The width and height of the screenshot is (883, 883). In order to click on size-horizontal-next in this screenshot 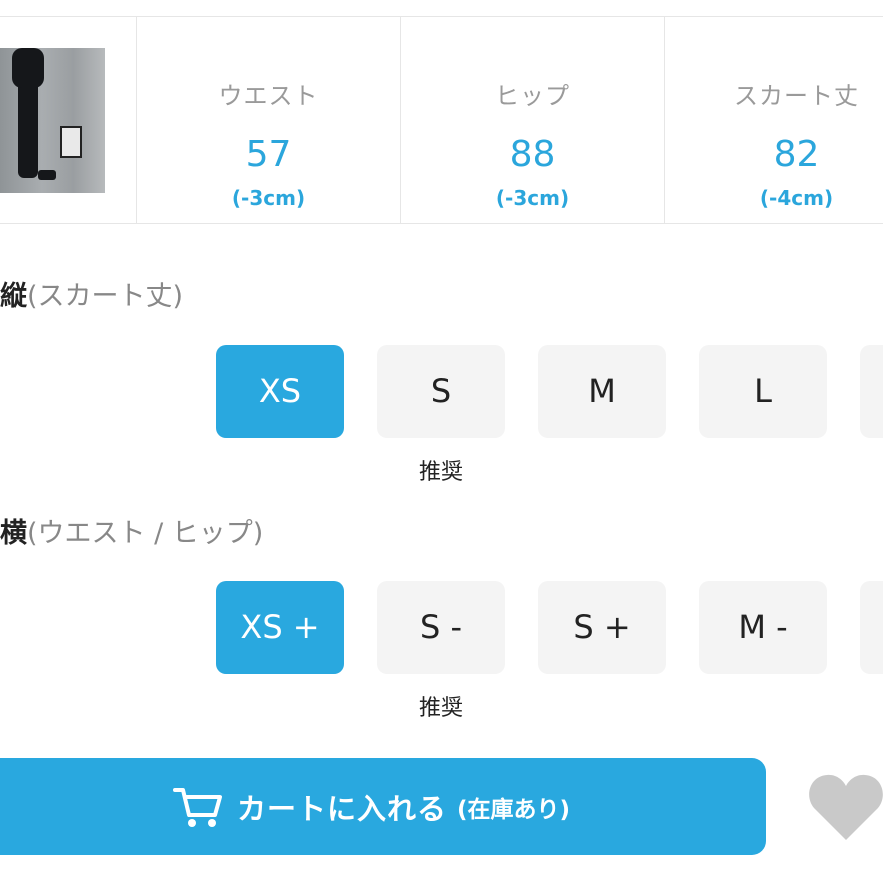, I will do `click(871, 627)`.